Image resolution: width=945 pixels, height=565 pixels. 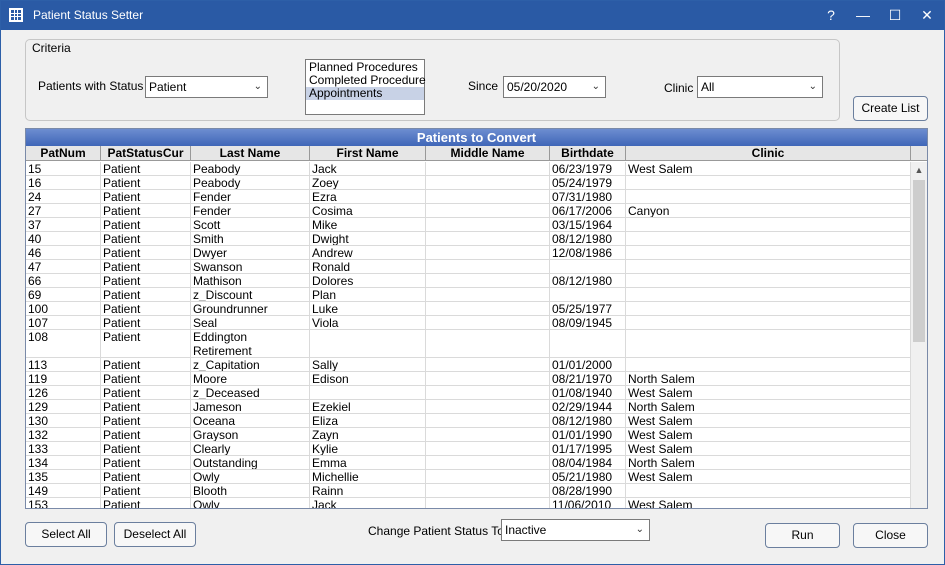 I want to click on column-header-last-name: Last Name, so click(x=250, y=153).